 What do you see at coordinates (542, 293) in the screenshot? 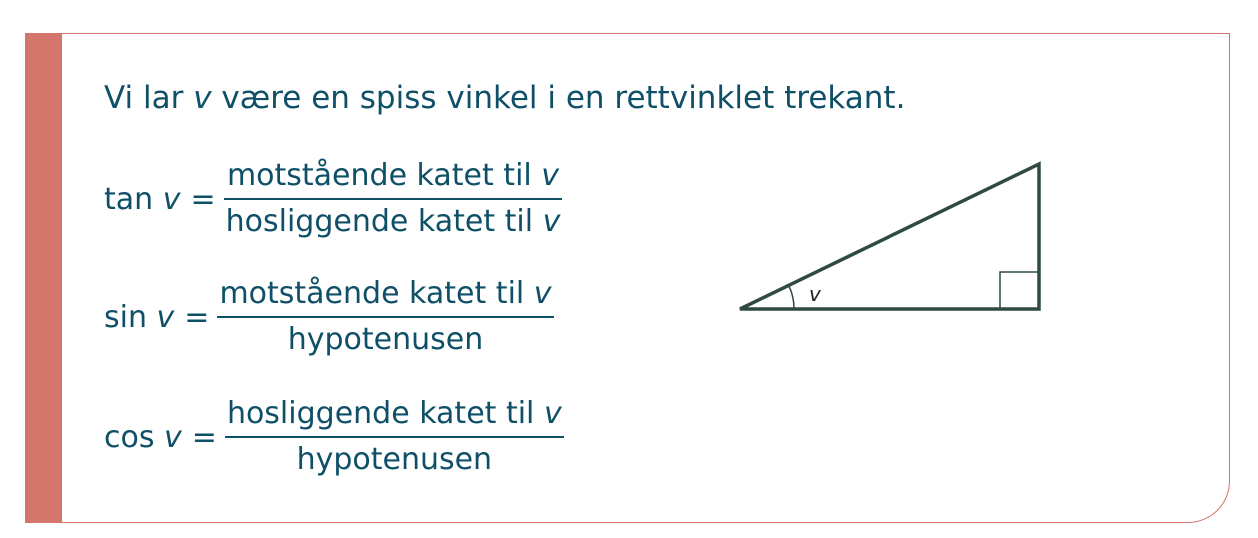
I see `sin-numerator-variable: v` at bounding box center [542, 293].